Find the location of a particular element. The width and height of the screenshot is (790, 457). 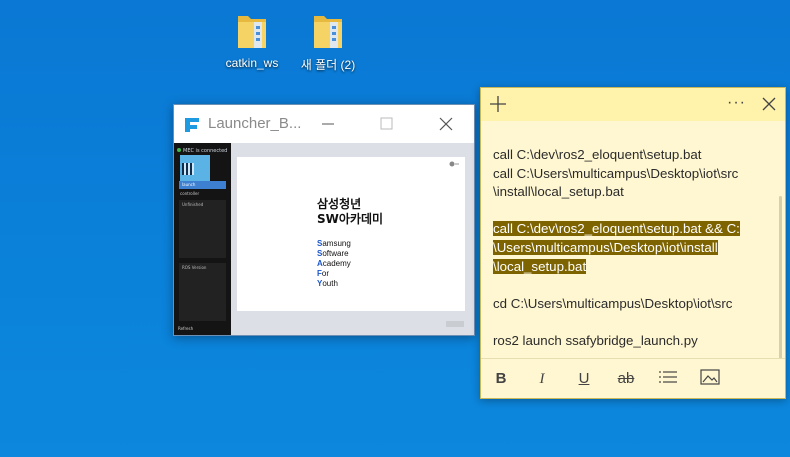

acronym-list: Samsung Software Academy For Youth is located at coordinates (334, 264).